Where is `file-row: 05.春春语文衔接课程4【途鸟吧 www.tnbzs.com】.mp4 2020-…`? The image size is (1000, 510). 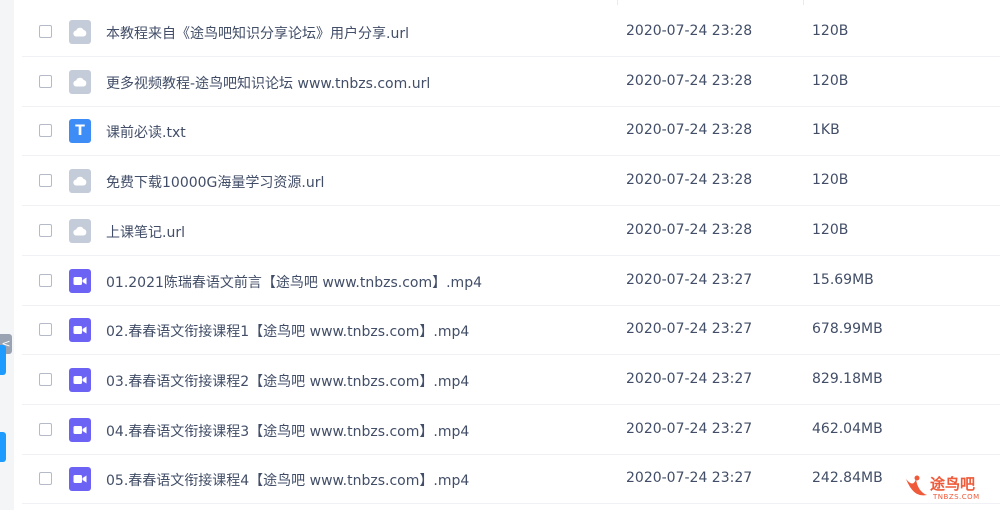
file-row: 05.春春语文衔接课程4【途鸟吧 www.tnbzs.com】.mp4 2020-… is located at coordinates (511, 480).